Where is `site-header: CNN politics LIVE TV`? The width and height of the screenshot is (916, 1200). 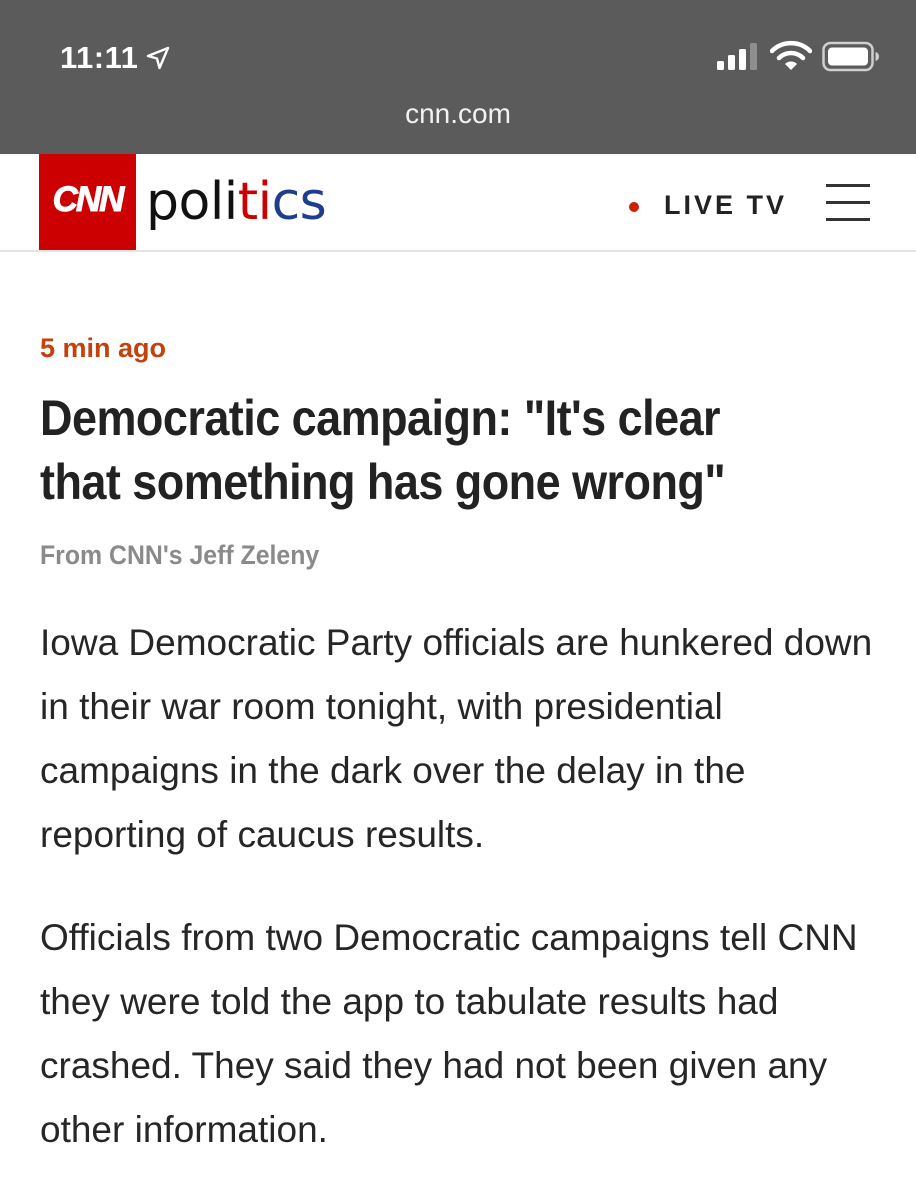
site-header: CNN politics LIVE TV is located at coordinates (458, 203).